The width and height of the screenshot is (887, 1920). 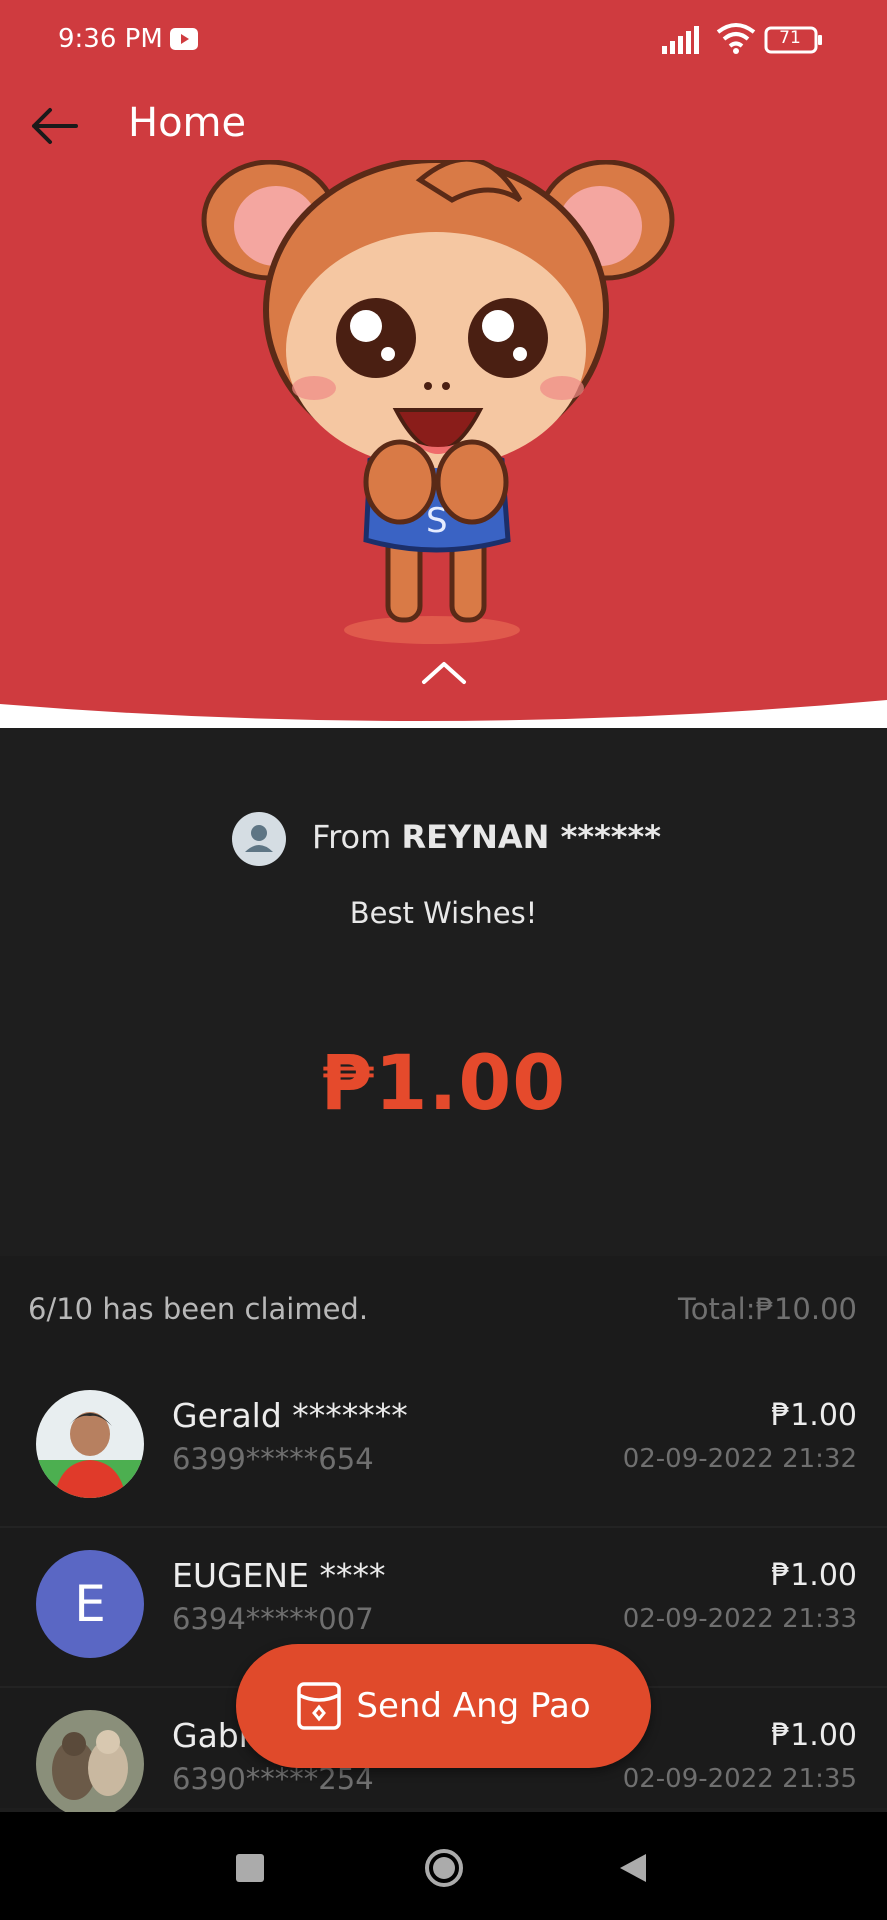 I want to click on back-triangle-icon, so click(x=633, y=1868).